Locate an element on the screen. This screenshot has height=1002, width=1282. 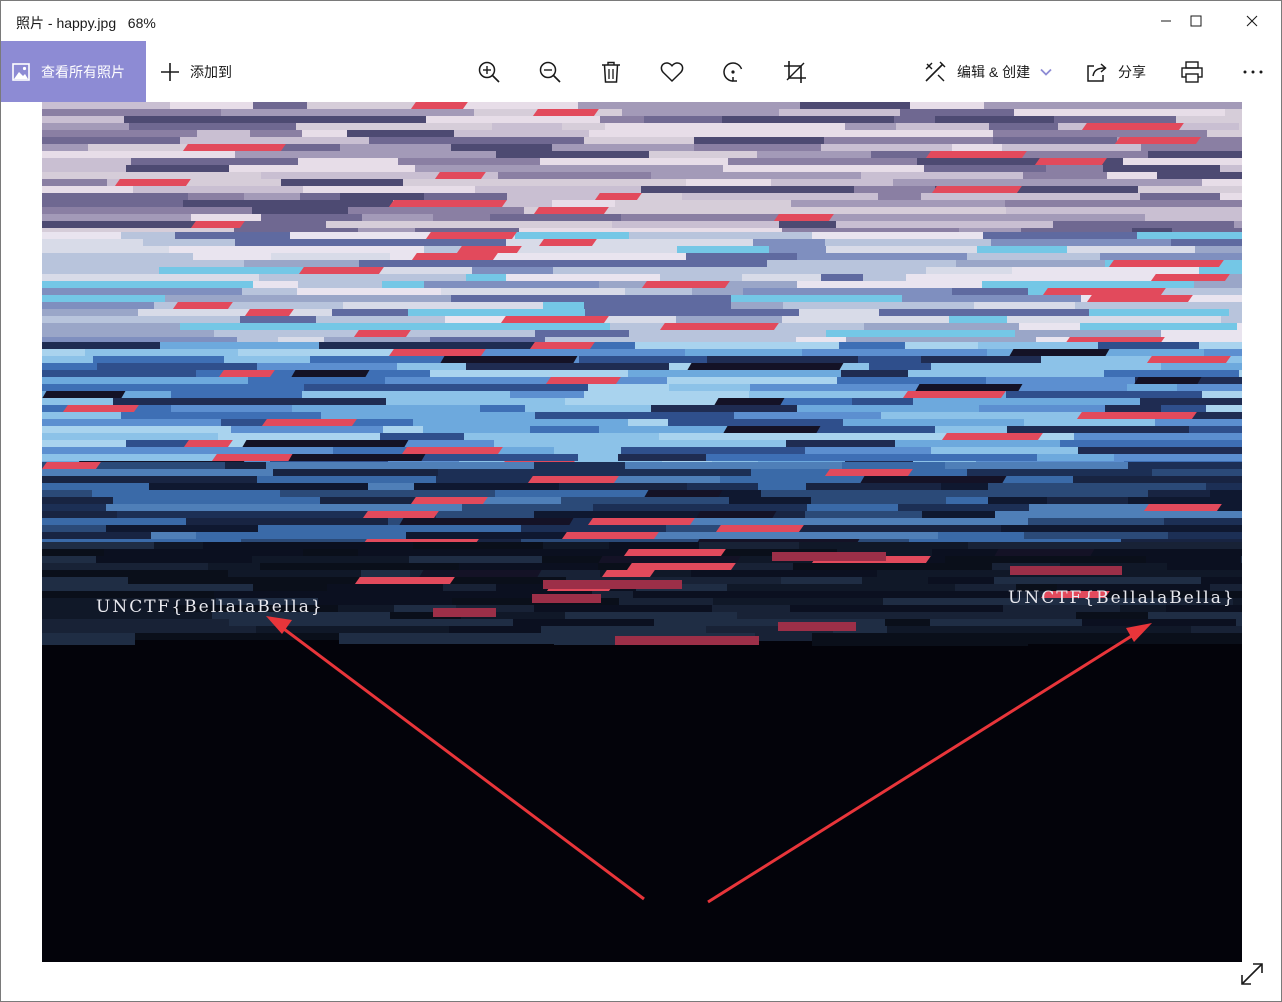
zoom-out-icon is located at coordinates (550, 72).